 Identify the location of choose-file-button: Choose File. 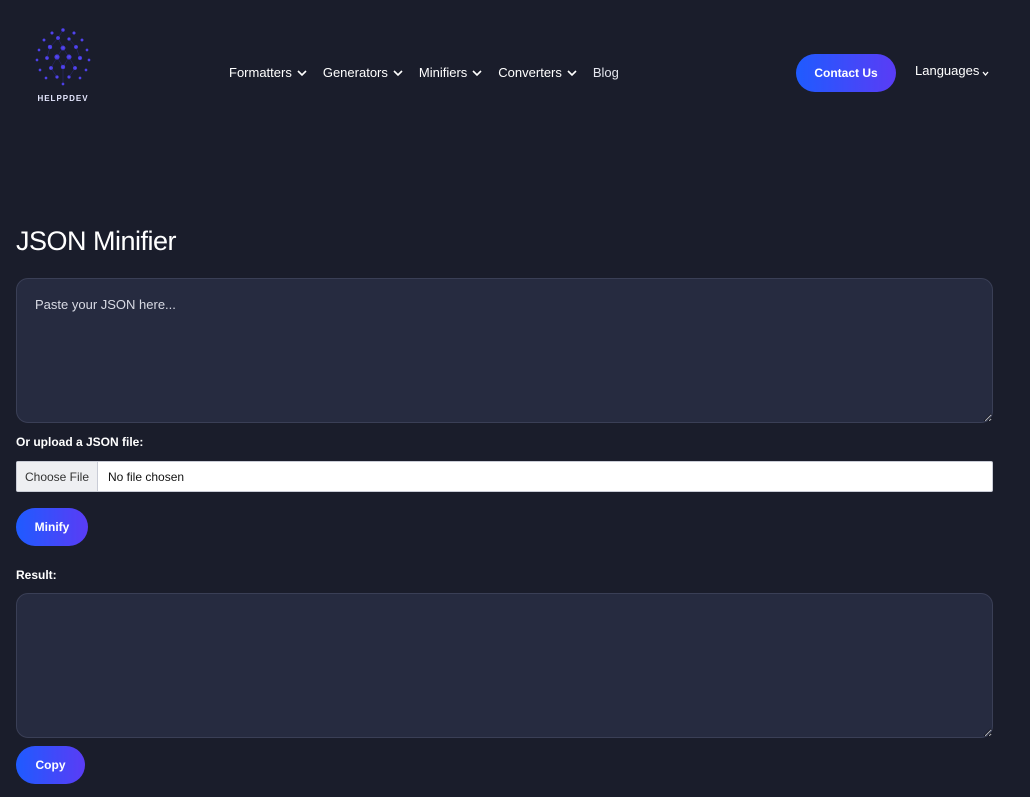
(57, 476).